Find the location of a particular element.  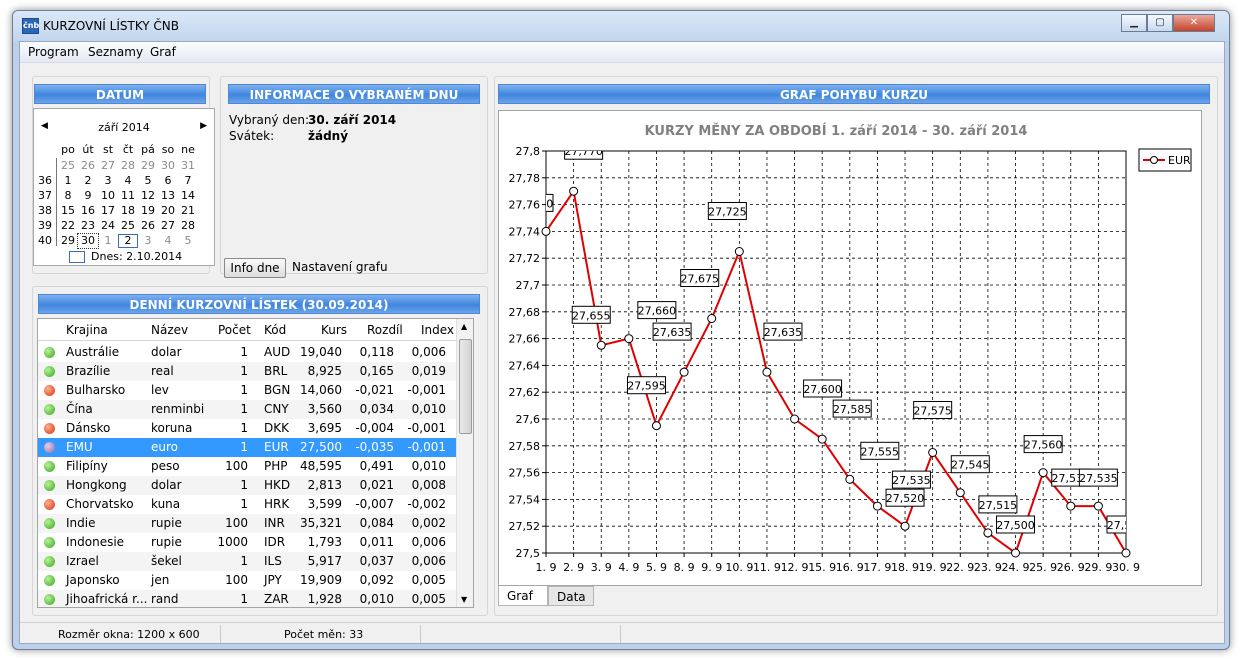

today-label: Dnes: 2.10.2014 is located at coordinates (136, 256).